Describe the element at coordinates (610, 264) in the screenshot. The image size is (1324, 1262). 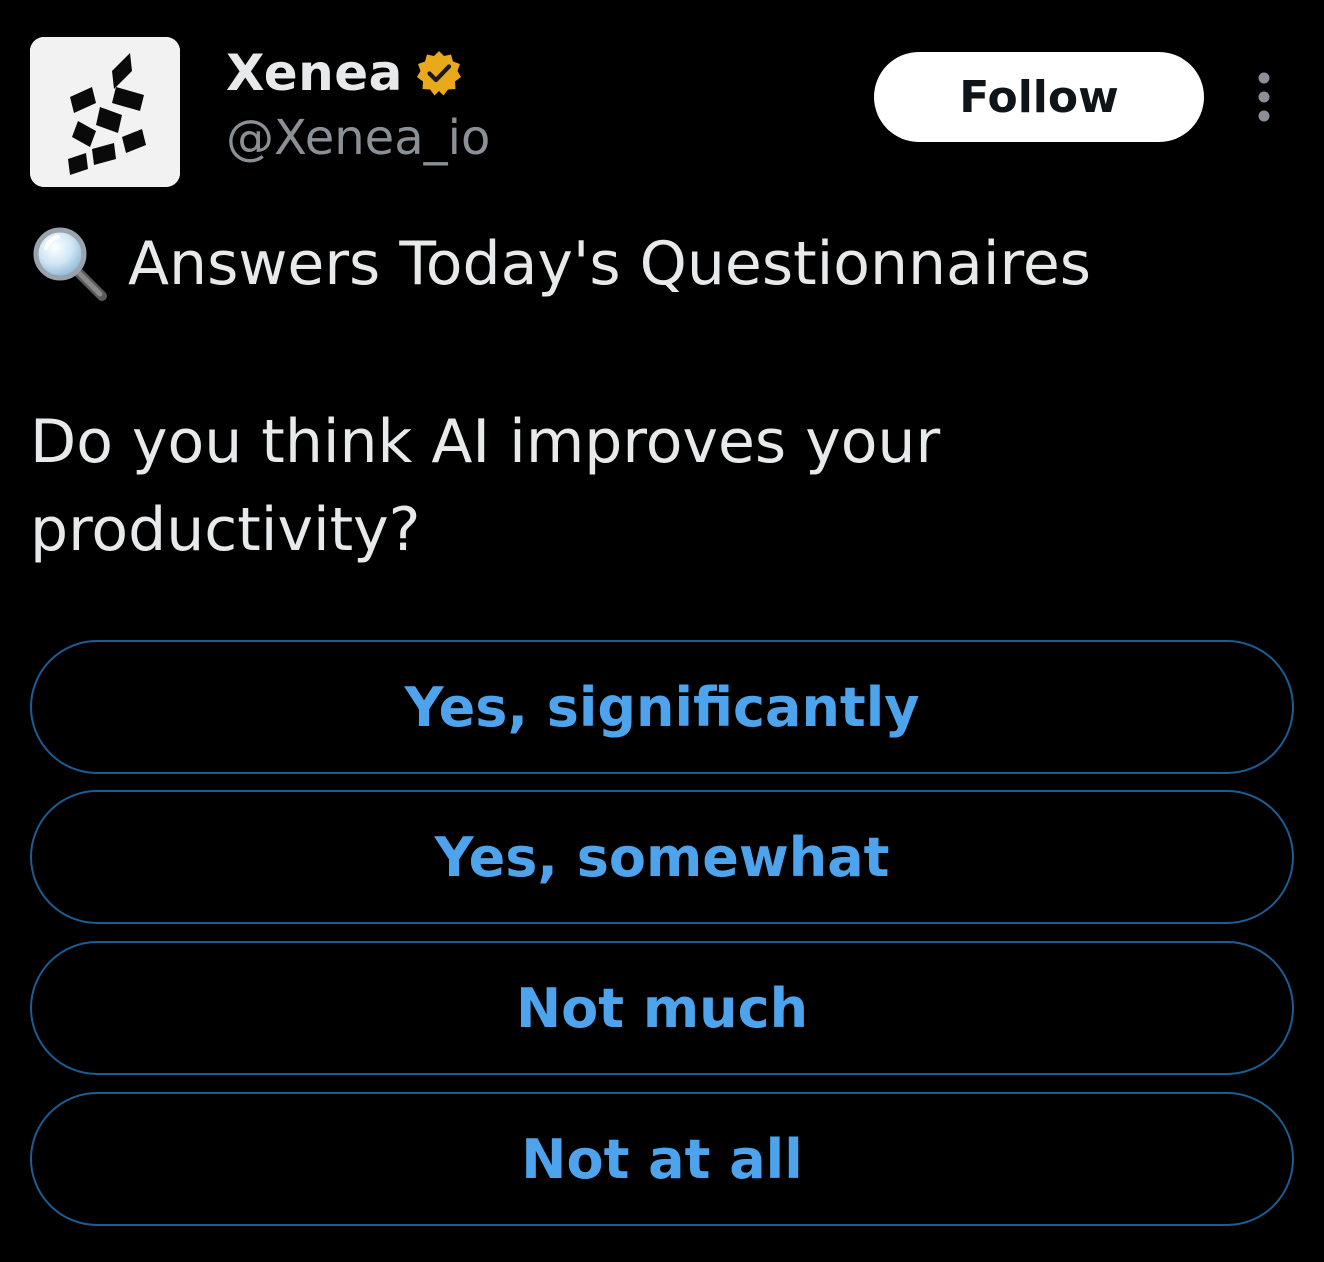
I see `post-intro-text: Answers Today's Questionnaires` at that location.